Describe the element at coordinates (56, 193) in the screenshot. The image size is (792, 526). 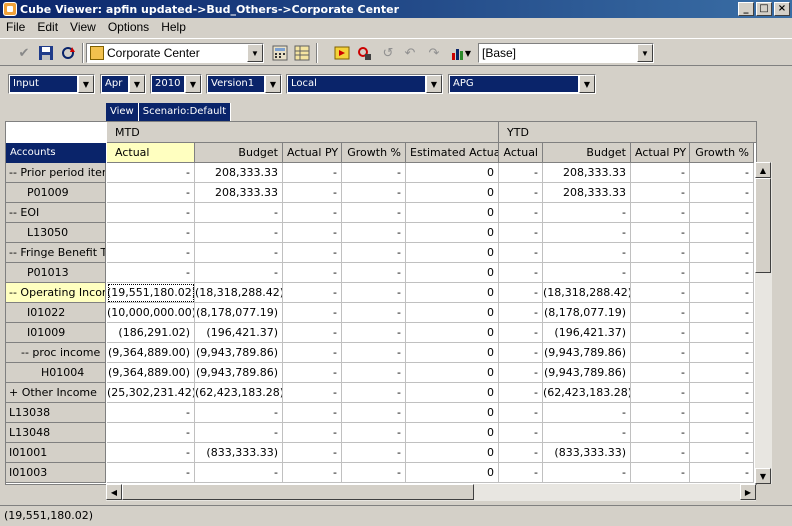
I see `row-header: P01009` at that location.